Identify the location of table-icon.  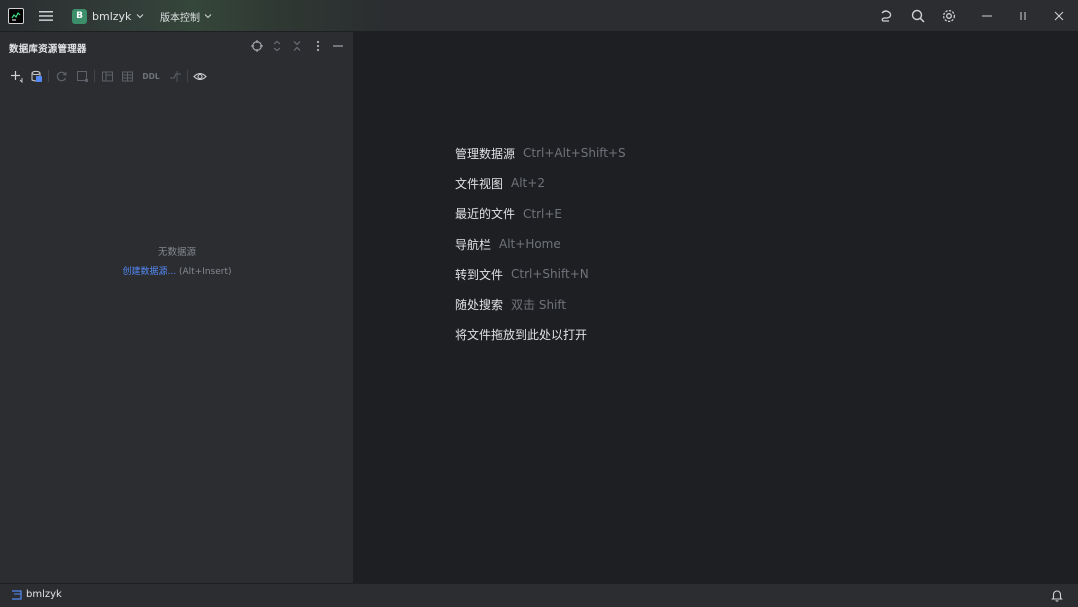
(127, 76).